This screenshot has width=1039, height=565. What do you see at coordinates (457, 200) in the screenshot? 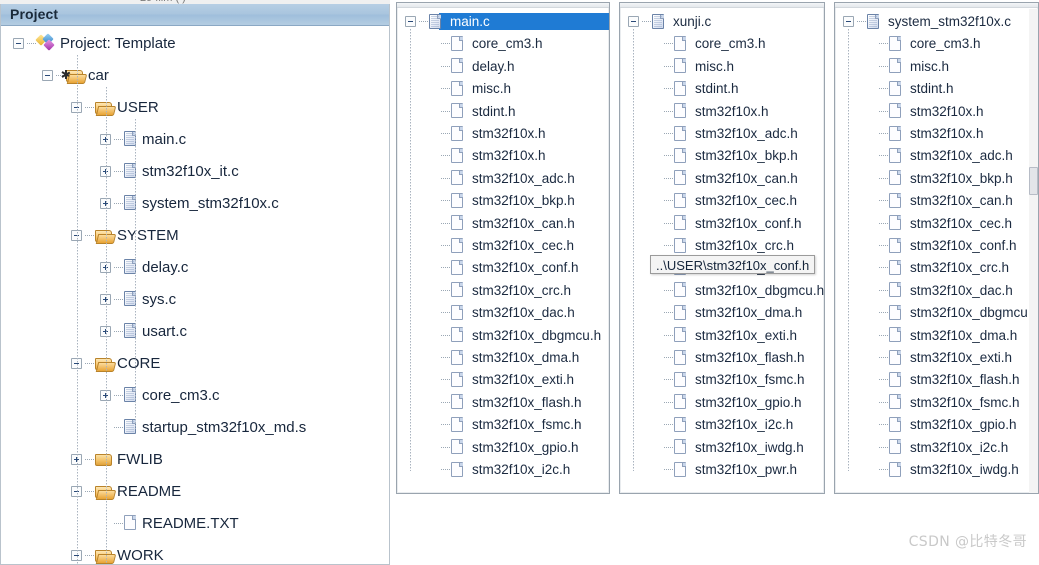
I see `header-file-icon` at bounding box center [457, 200].